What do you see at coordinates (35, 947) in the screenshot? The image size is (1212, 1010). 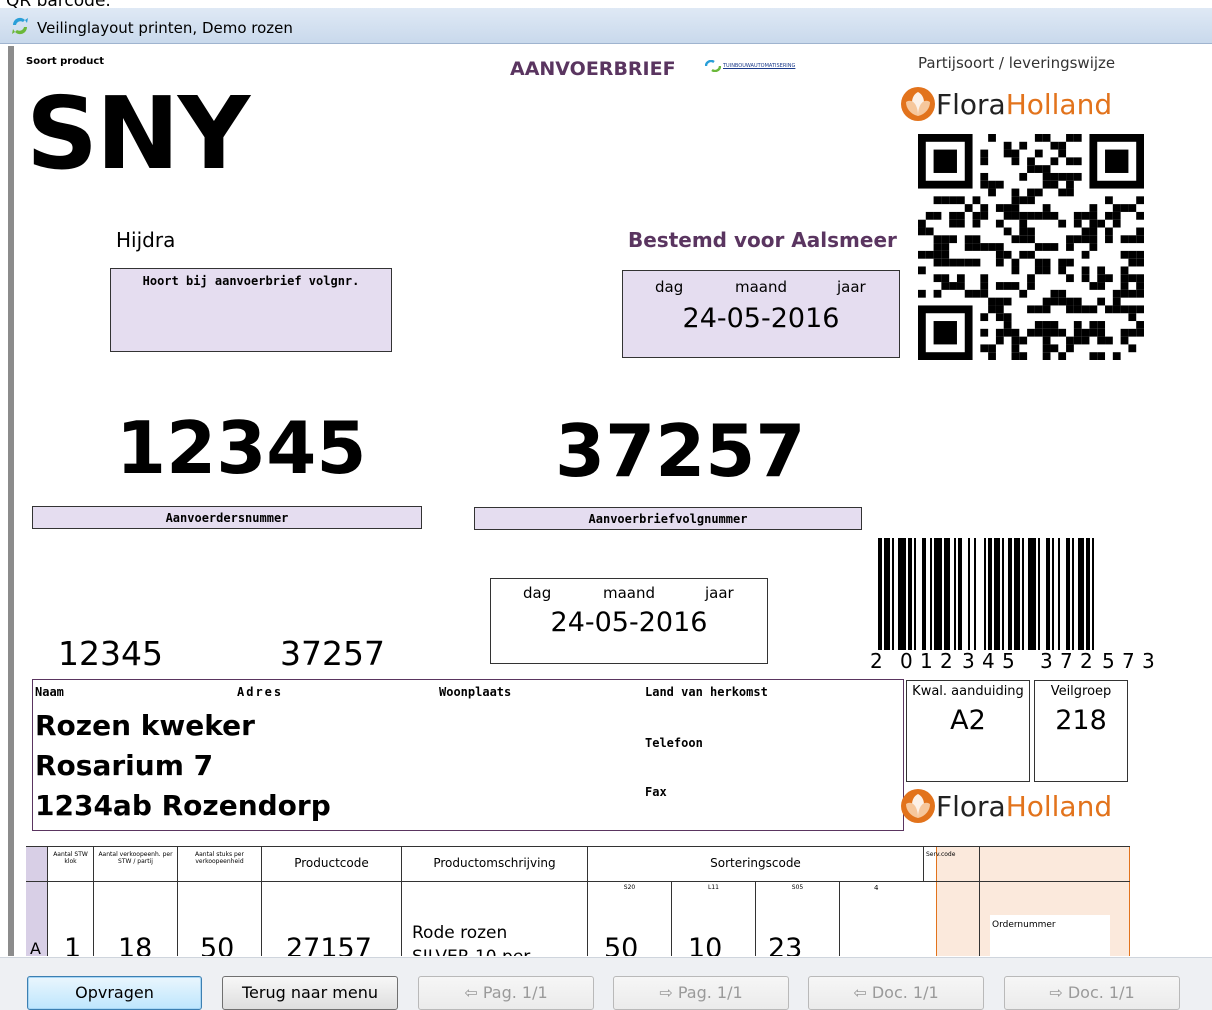 I see `row-letter: A` at bounding box center [35, 947].